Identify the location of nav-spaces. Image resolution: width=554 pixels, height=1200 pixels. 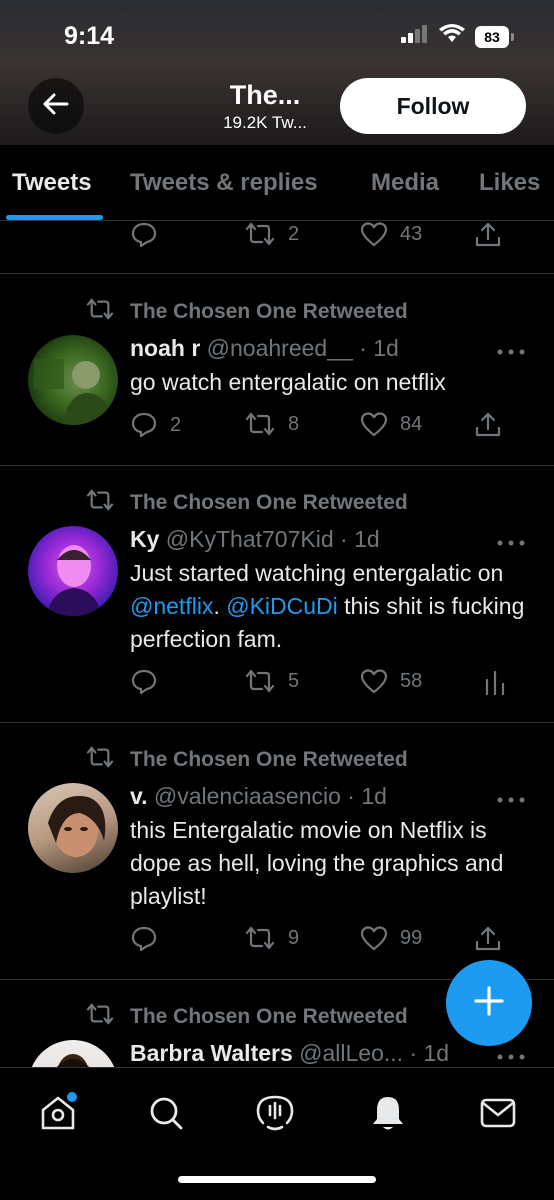
(275, 1115).